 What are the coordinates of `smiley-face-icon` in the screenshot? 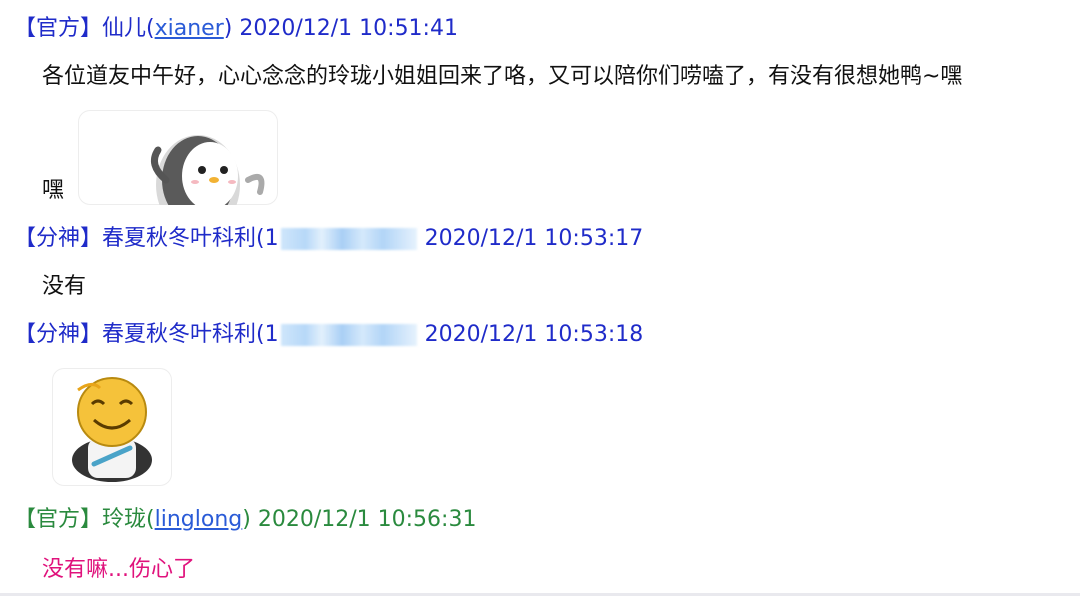 It's located at (112, 429).